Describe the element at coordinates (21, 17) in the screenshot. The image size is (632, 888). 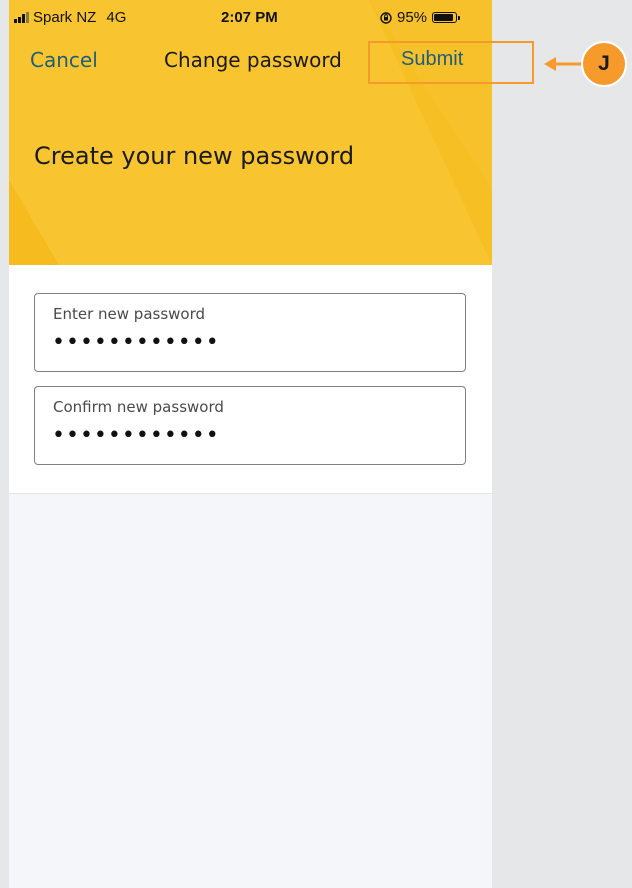
I see `signal-strength-icon` at that location.